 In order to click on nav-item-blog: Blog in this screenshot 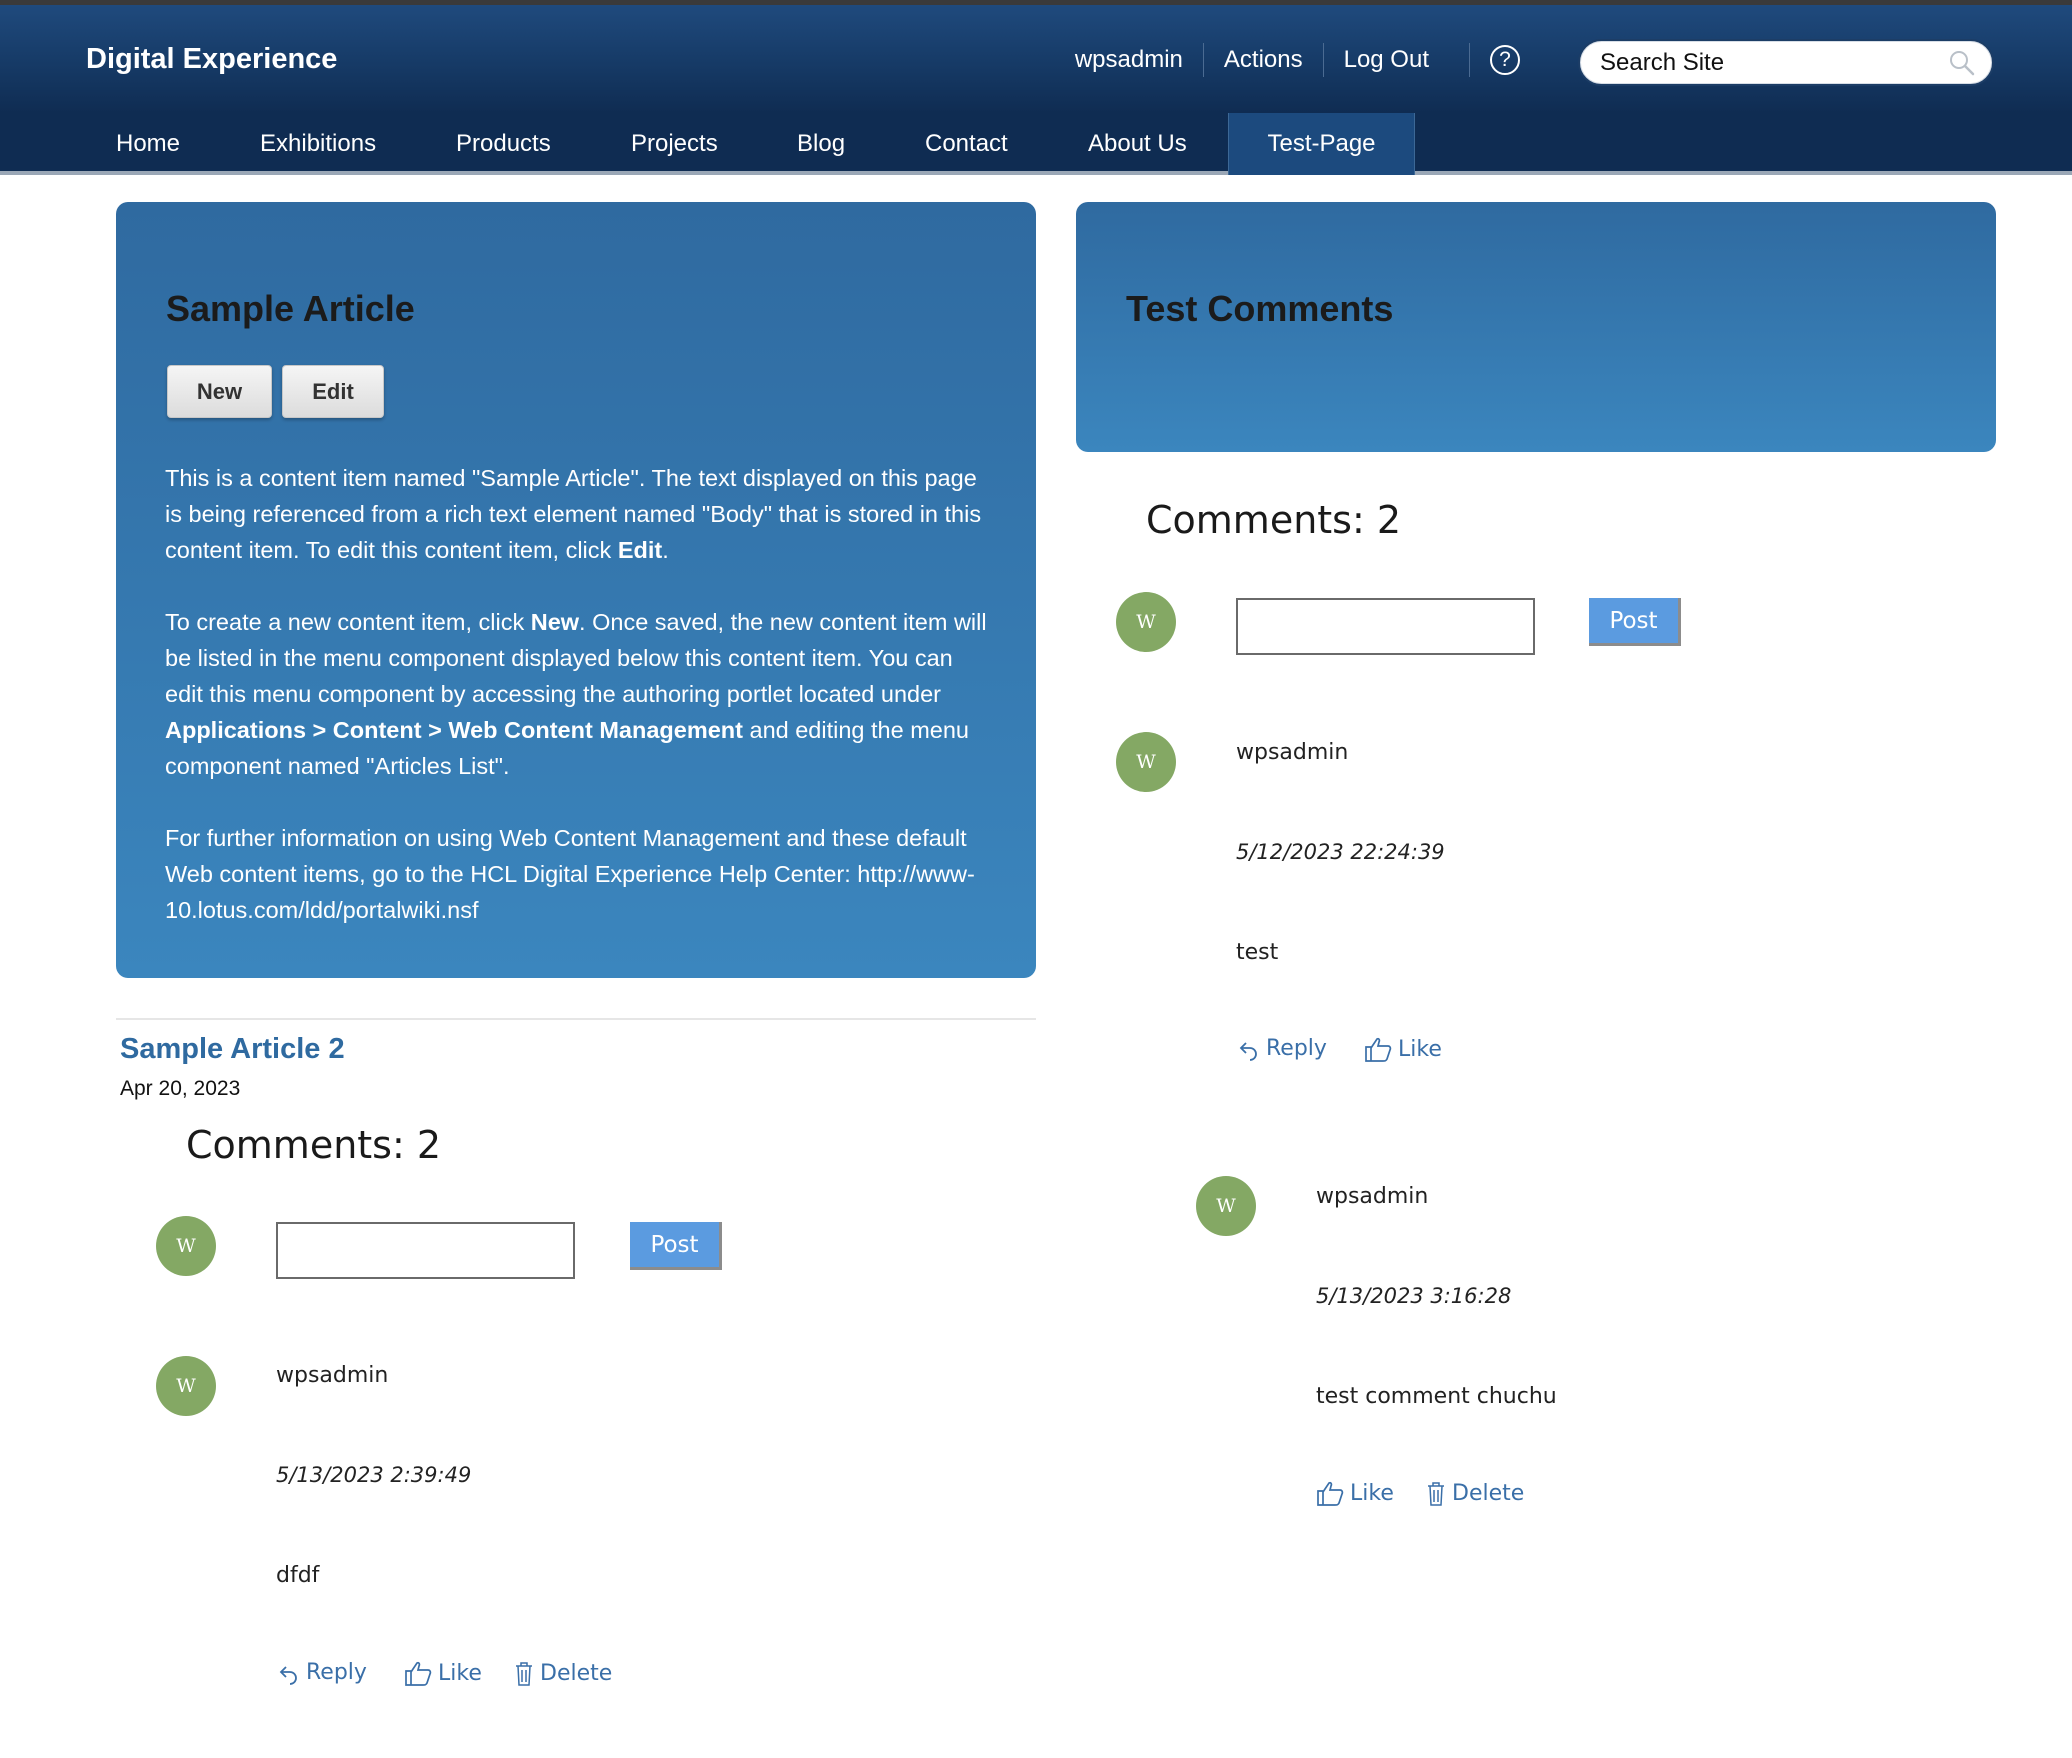, I will do `click(821, 144)`.